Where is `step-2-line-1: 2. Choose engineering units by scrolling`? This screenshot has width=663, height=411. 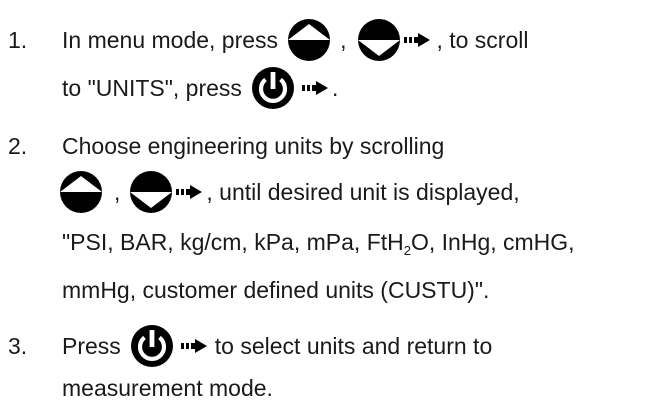
step-2-line-1: 2. Choose engineering units by scrolling is located at coordinates (331, 146).